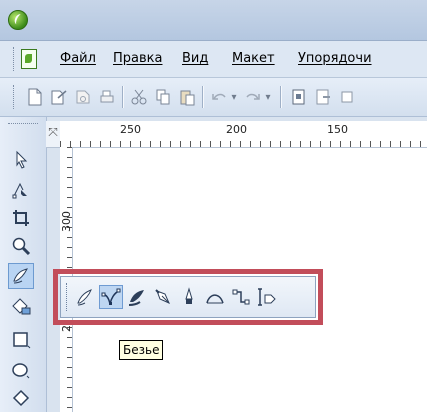 Image resolution: width=427 pixels, height=412 pixels. I want to click on cut-icon, so click(139, 97).